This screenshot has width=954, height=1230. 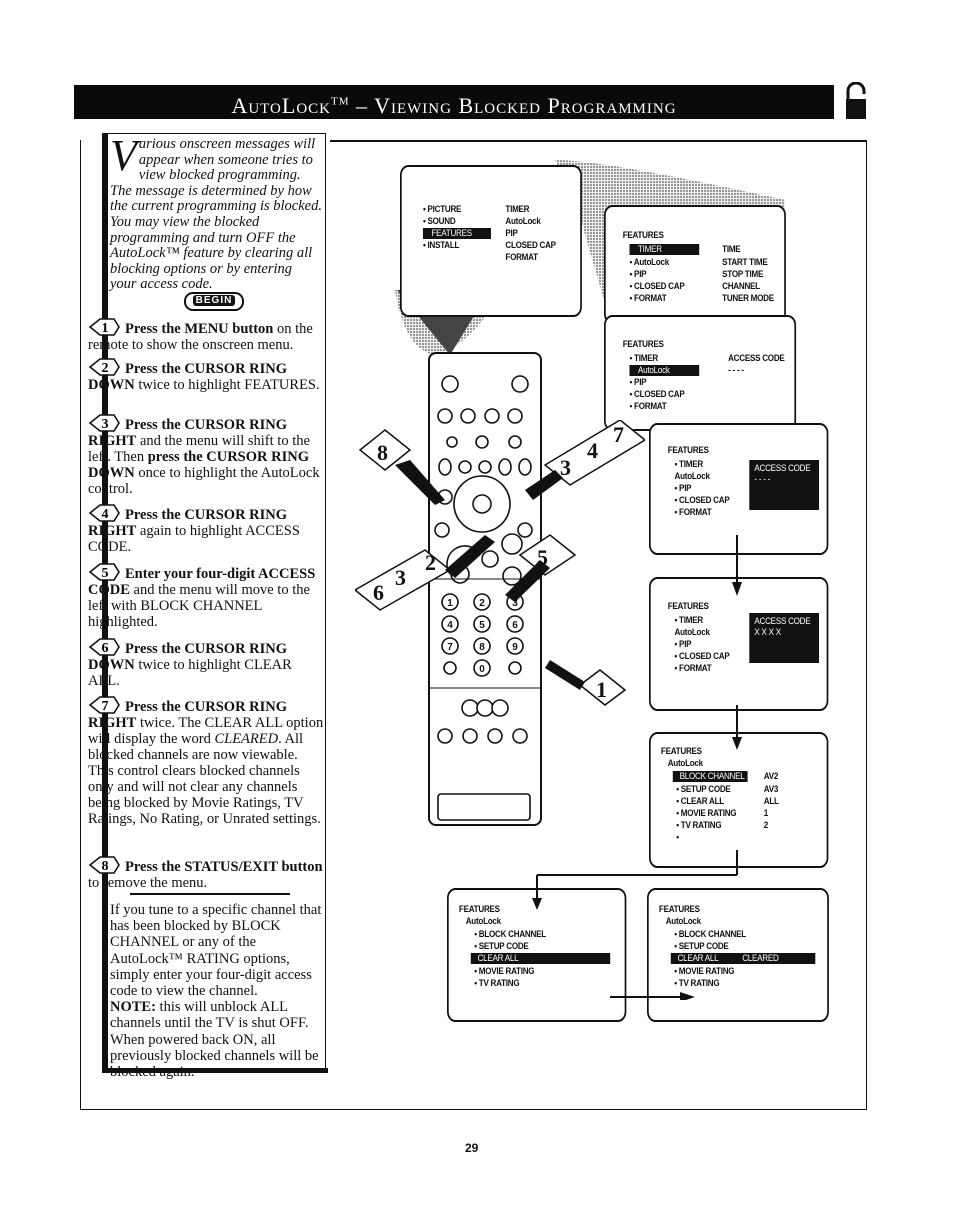 I want to click on submenu-item: TUNER MODE, so click(x=748, y=298).